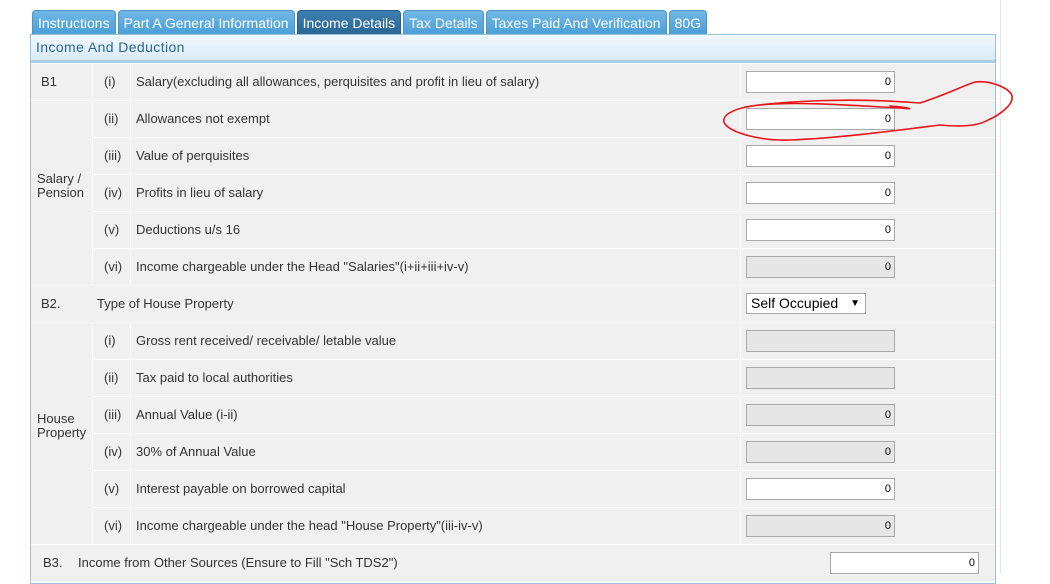 The image size is (1050, 584). What do you see at coordinates (49, 81) in the screenshot?
I see `b1-code: B1` at bounding box center [49, 81].